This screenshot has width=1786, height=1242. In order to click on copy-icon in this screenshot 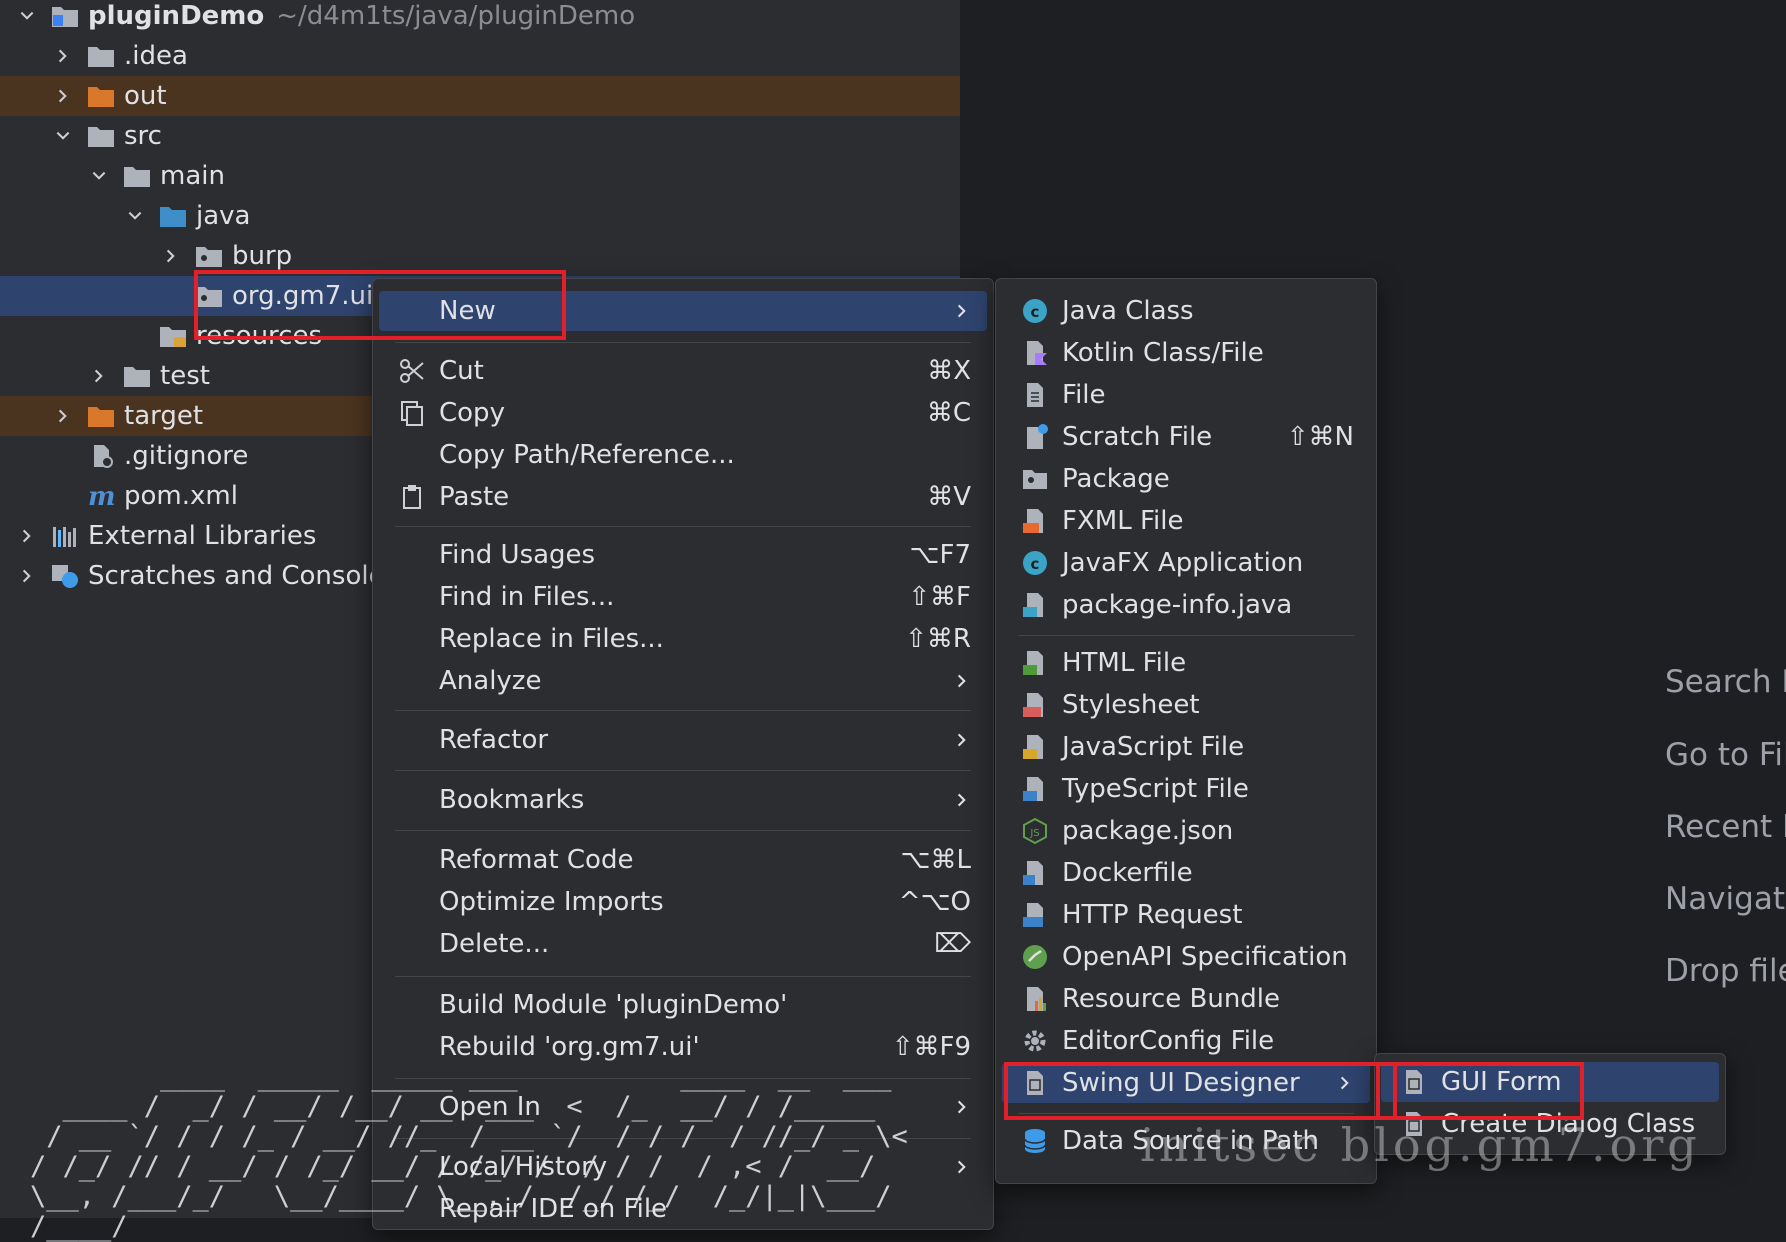, I will do `click(412, 413)`.